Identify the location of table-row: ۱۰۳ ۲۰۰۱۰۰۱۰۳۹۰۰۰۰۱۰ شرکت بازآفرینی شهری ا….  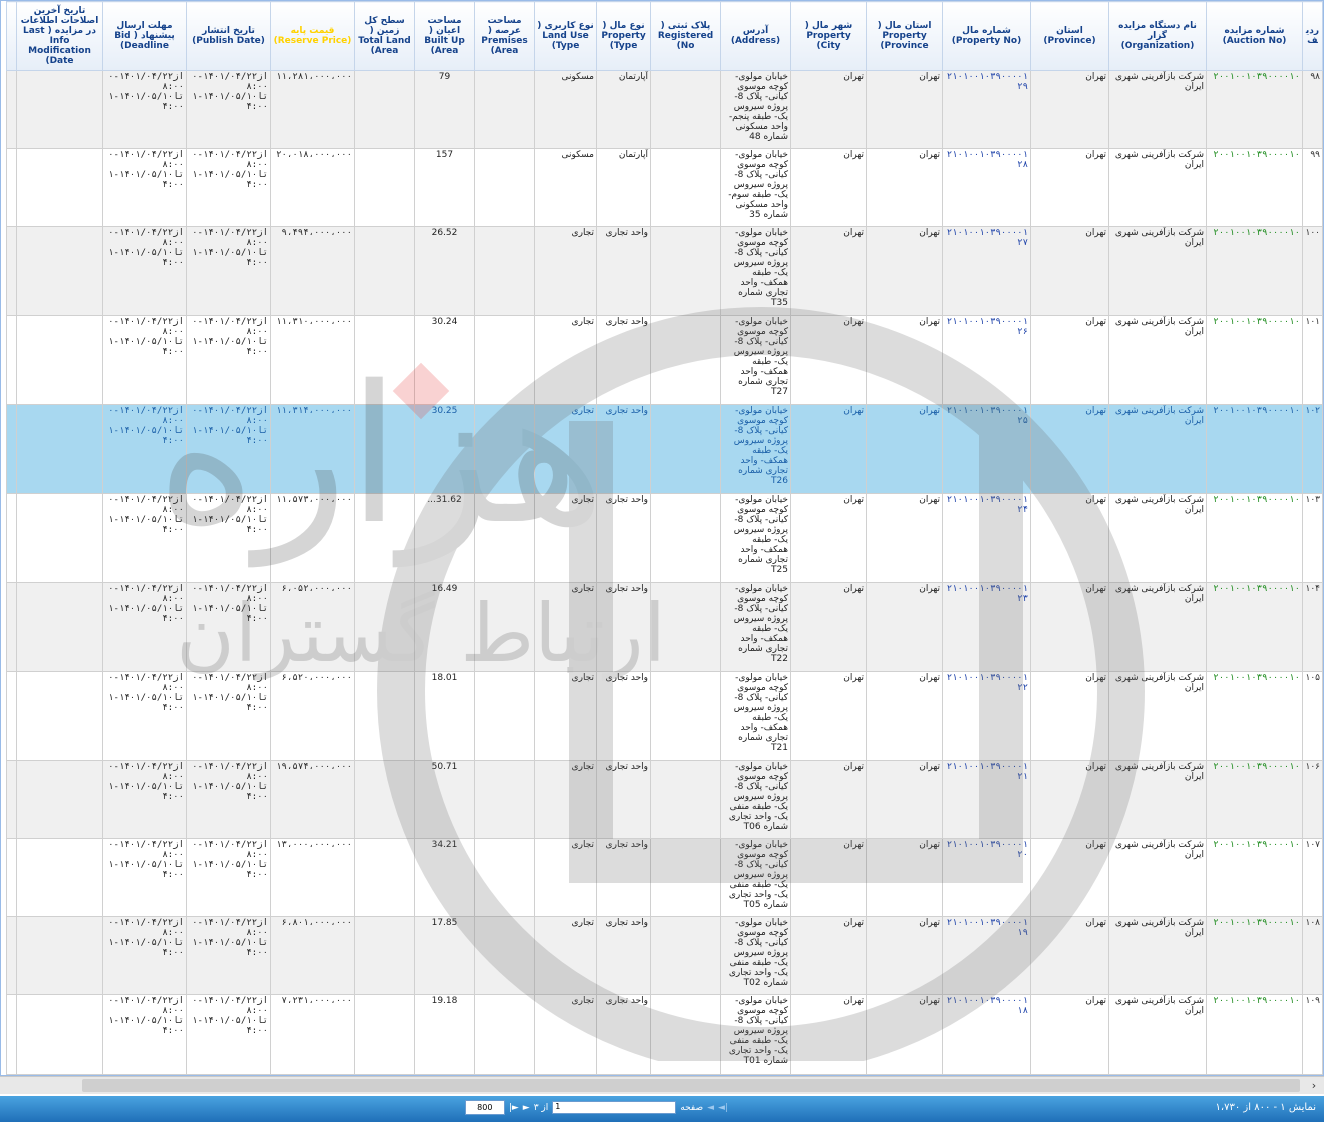
(664, 538).